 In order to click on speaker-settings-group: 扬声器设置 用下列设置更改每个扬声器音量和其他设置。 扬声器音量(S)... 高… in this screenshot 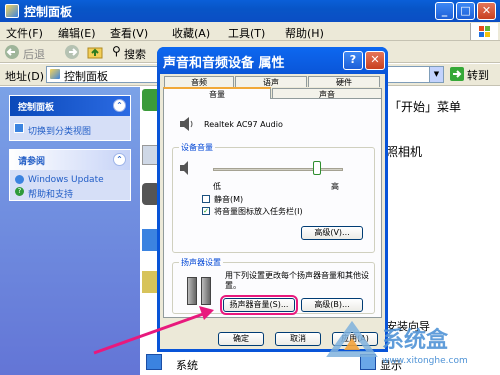, I will do `click(273, 286)`.